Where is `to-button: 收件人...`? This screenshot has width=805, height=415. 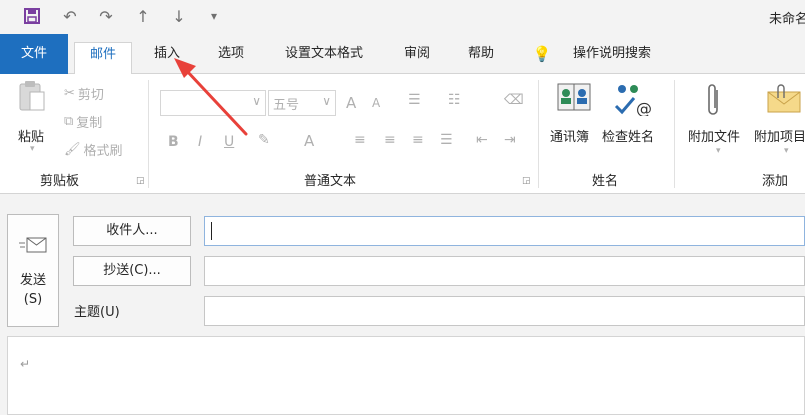 to-button: 收件人... is located at coordinates (132, 231).